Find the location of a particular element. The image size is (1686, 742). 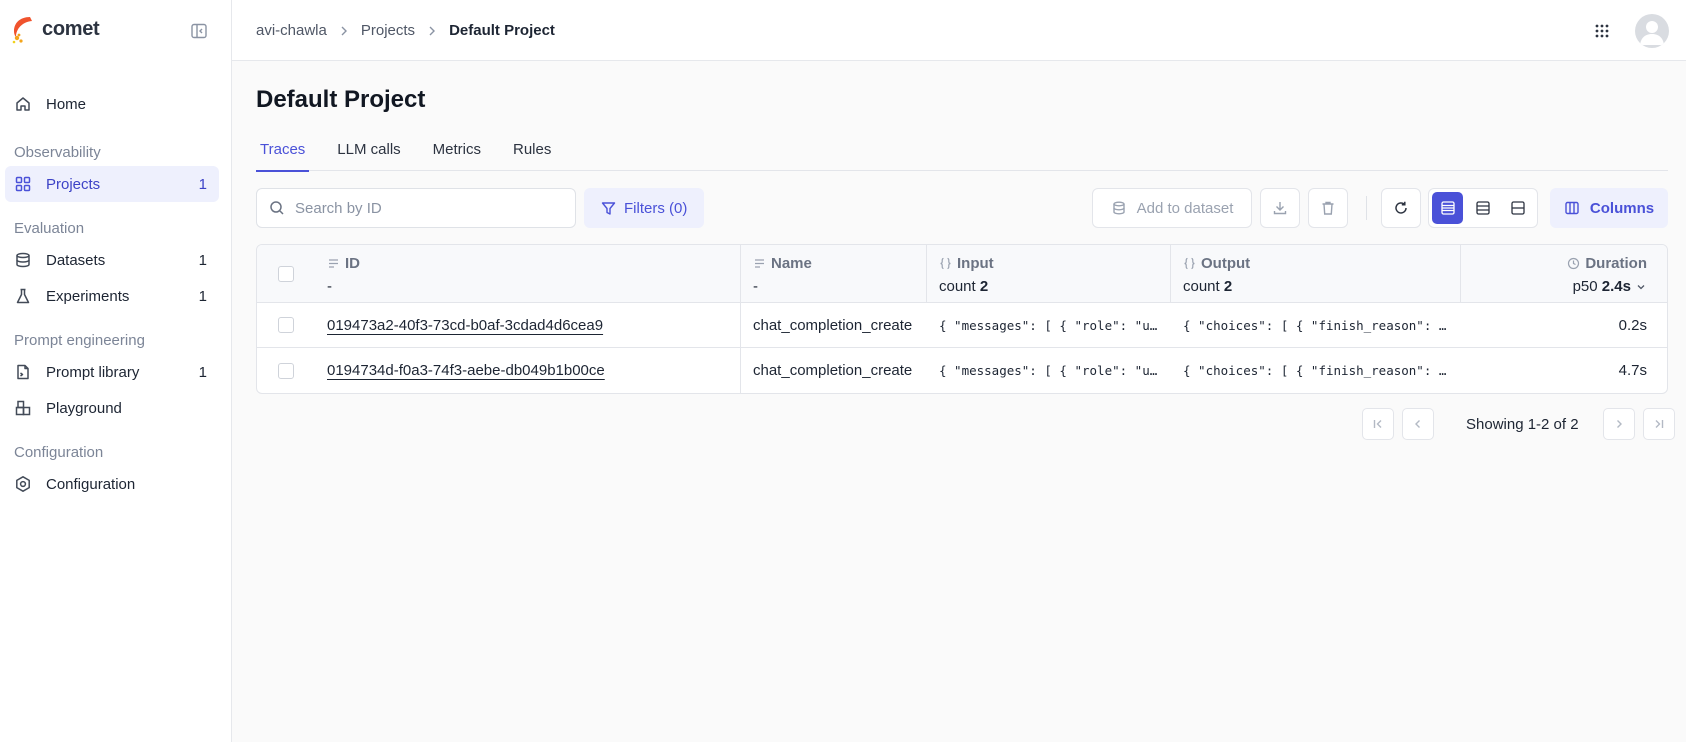

export-button is located at coordinates (1280, 208).